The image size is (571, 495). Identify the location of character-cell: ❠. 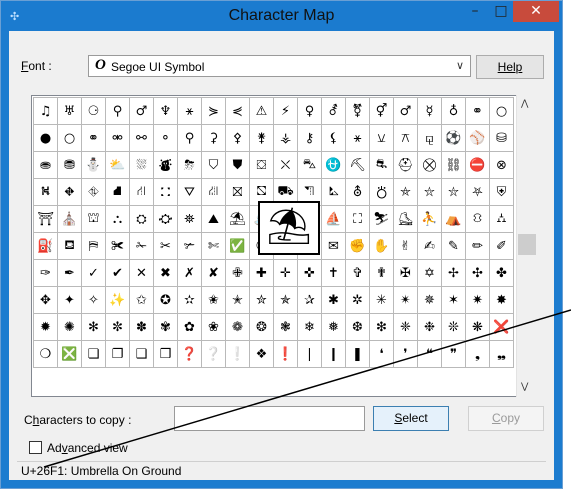
(501, 354).